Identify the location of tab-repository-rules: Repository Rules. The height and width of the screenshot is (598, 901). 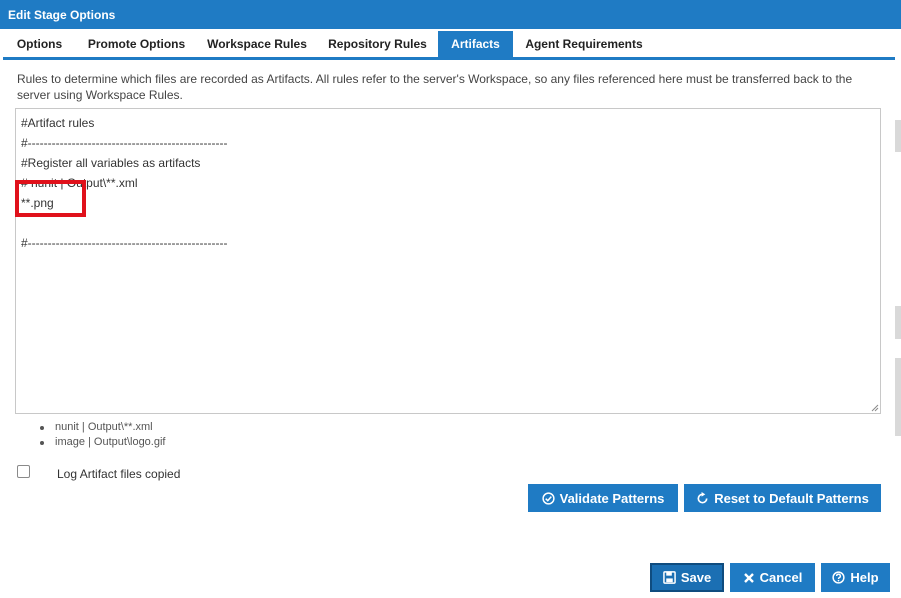
(377, 44).